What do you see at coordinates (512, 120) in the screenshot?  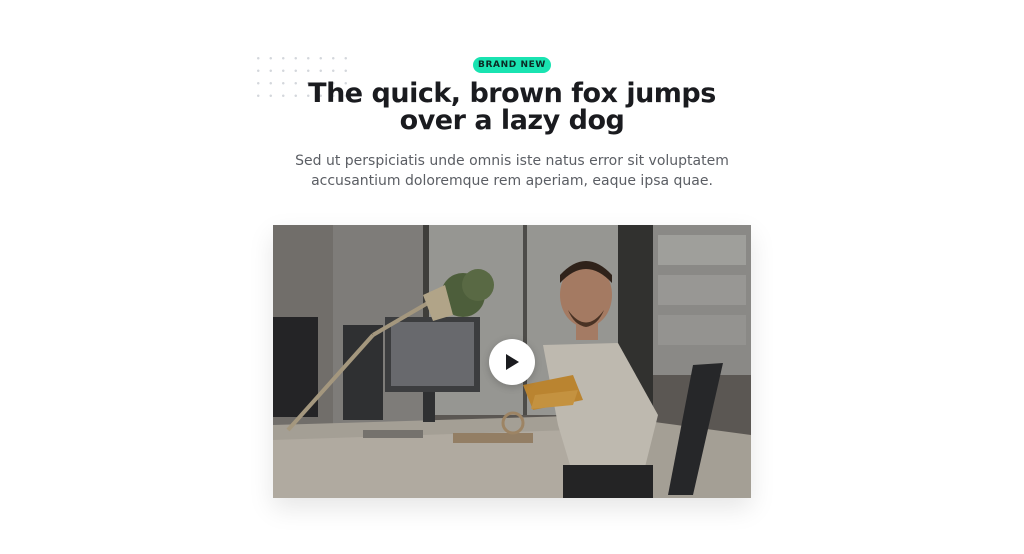 I see `hero-title-line-2: over a lazy dog` at bounding box center [512, 120].